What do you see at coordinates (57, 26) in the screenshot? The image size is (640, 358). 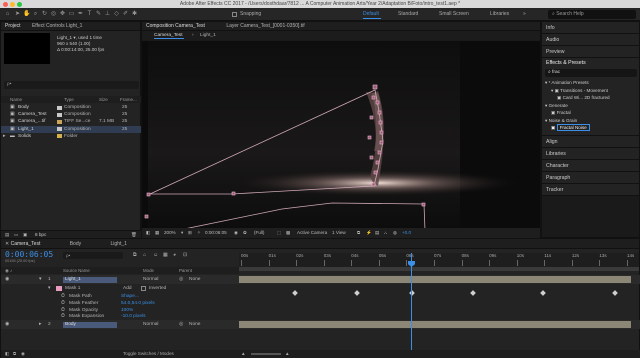 I see `tab-effect-controls: Effect Controls Light_1` at bounding box center [57, 26].